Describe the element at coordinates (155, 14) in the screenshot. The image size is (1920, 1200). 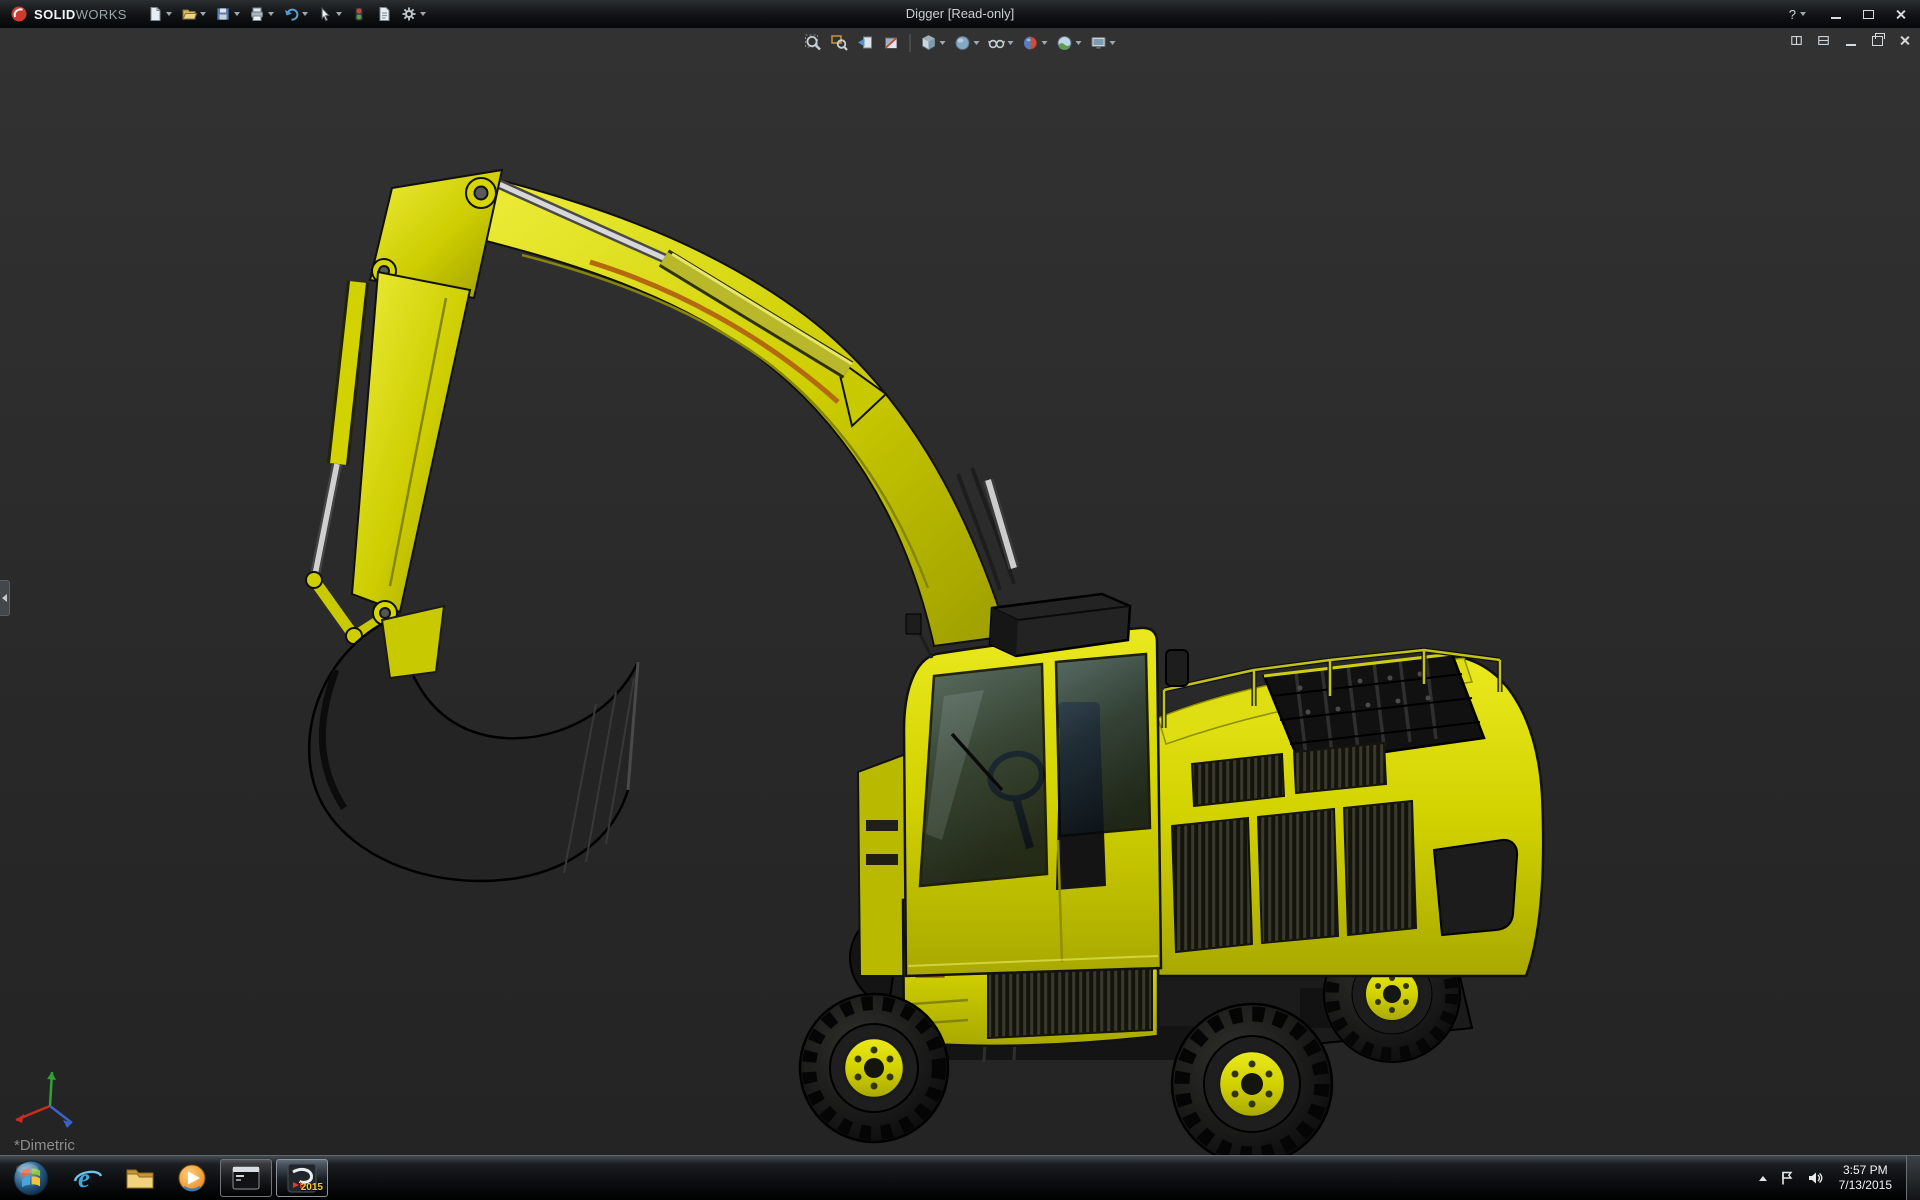
I see `new-document-icon` at that location.